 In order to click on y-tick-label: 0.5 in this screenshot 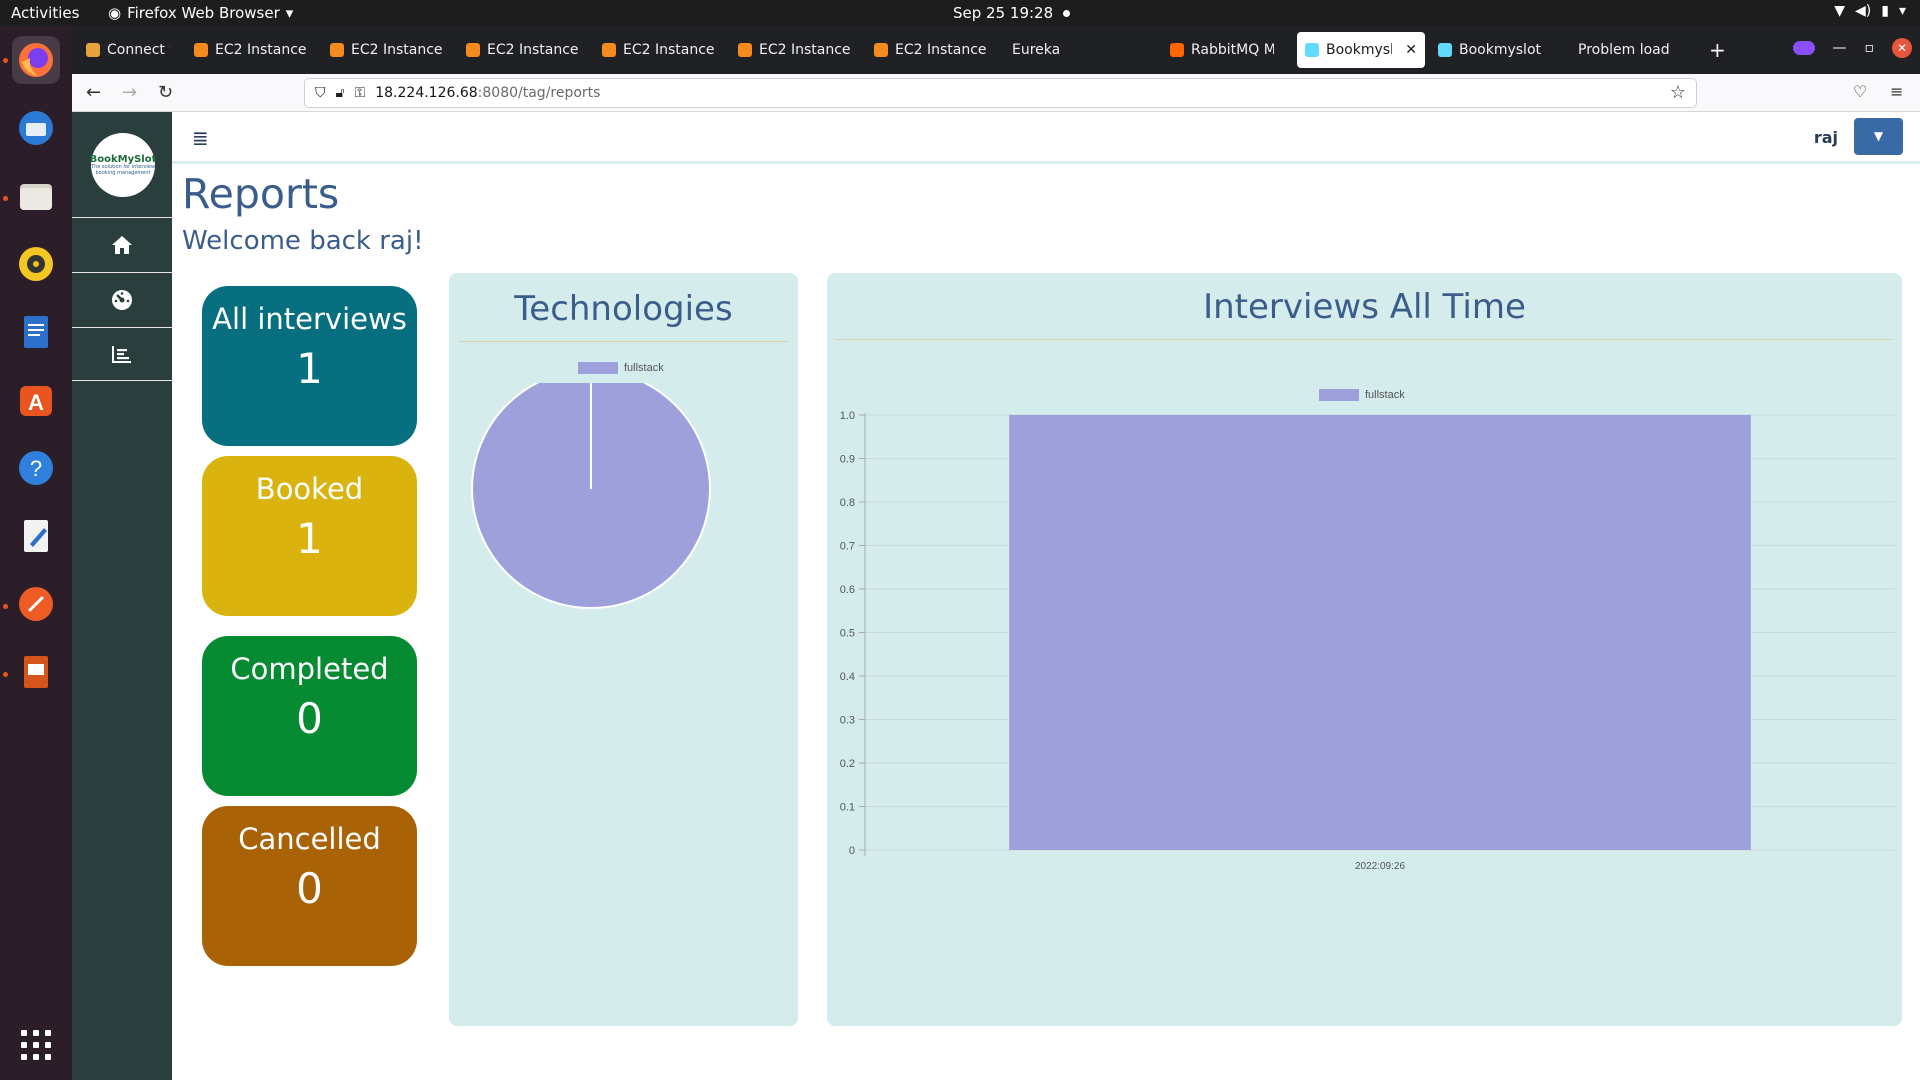, I will do `click(847, 634)`.